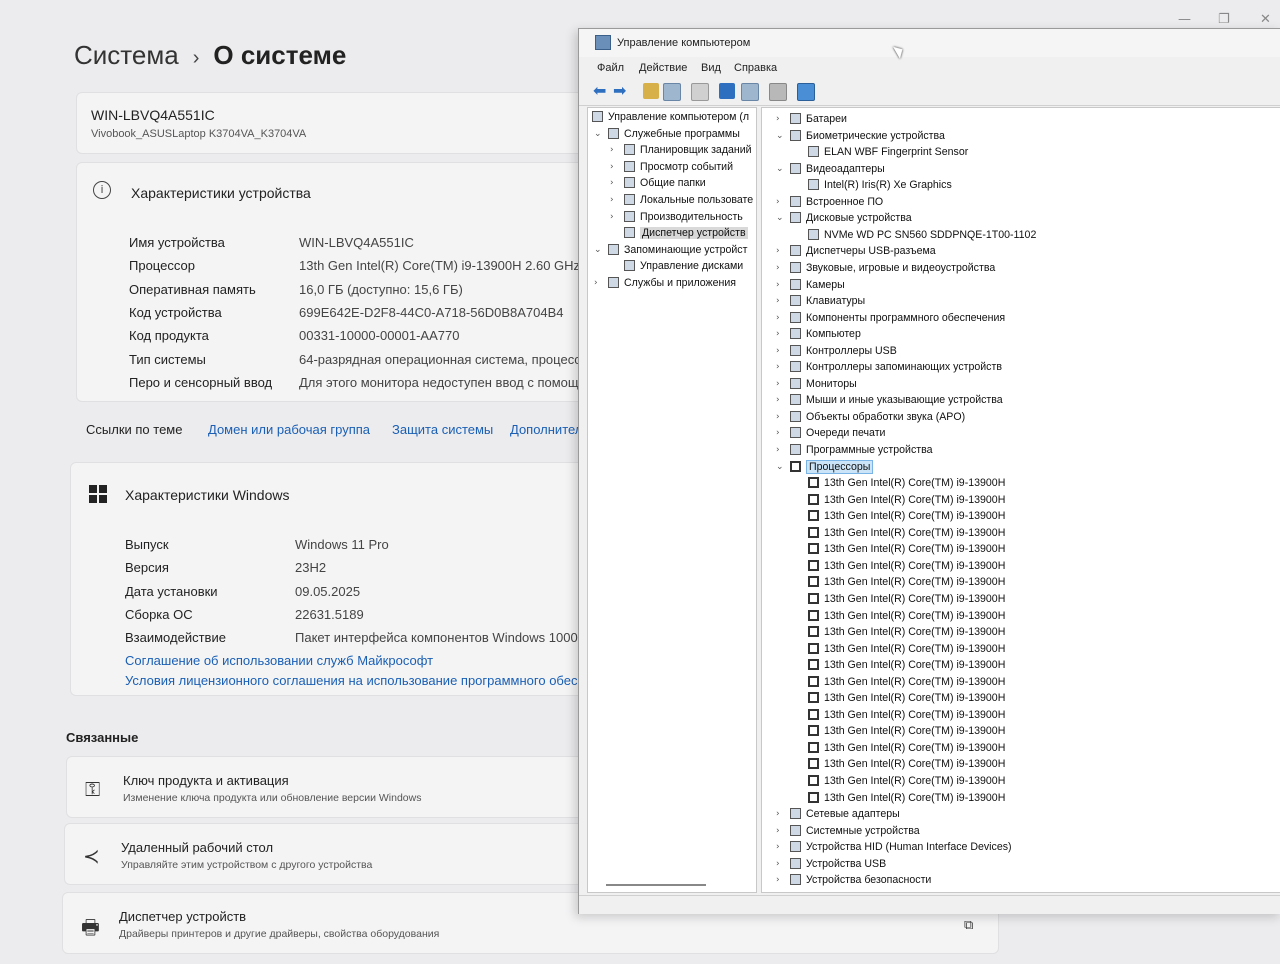 The image size is (1280, 964). What do you see at coordinates (381, 289) in the screenshot?
I see `spec-value: 16,0 ГБ (доступно: 15,6 ГБ)` at bounding box center [381, 289].